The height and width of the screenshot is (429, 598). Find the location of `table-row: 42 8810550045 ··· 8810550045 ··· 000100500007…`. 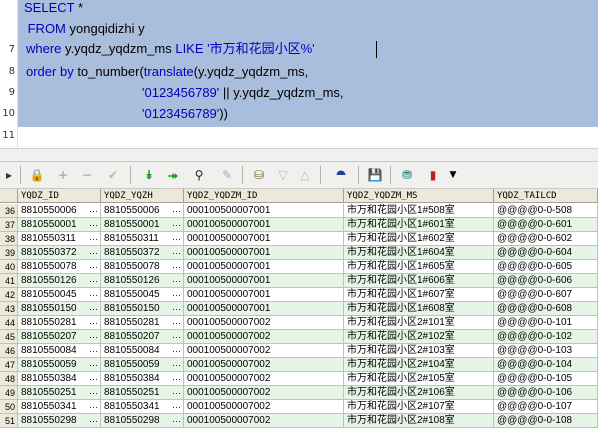

table-row: 42 8810550045 ··· 8810550045 ··· 000100500007… is located at coordinates (299, 295).